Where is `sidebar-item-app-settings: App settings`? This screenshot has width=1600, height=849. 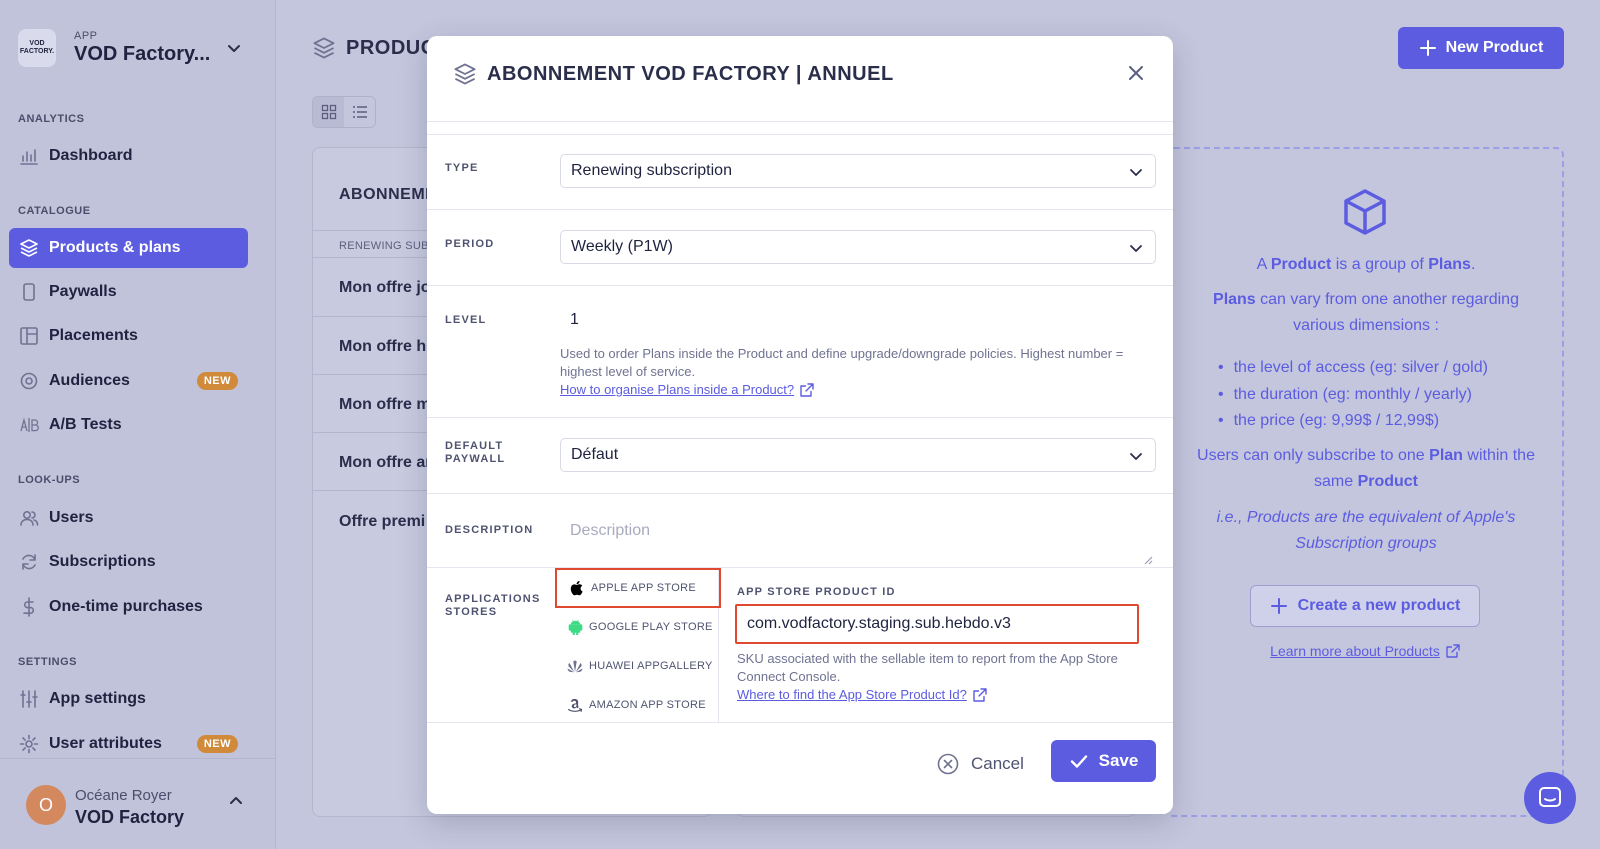
sidebar-item-app-settings: App settings is located at coordinates (128, 699).